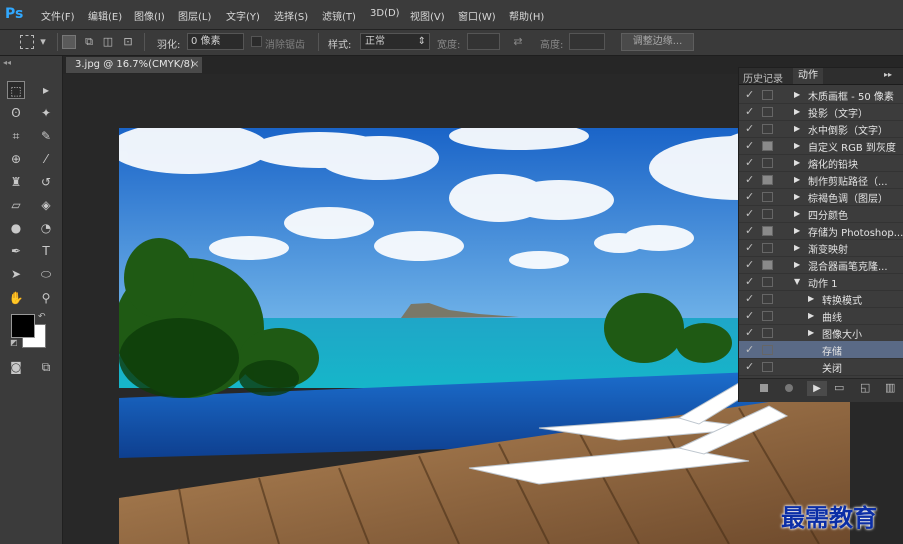 The width and height of the screenshot is (903, 544). What do you see at coordinates (195, 65) in the screenshot?
I see `close-tab-icon: ×` at bounding box center [195, 65].